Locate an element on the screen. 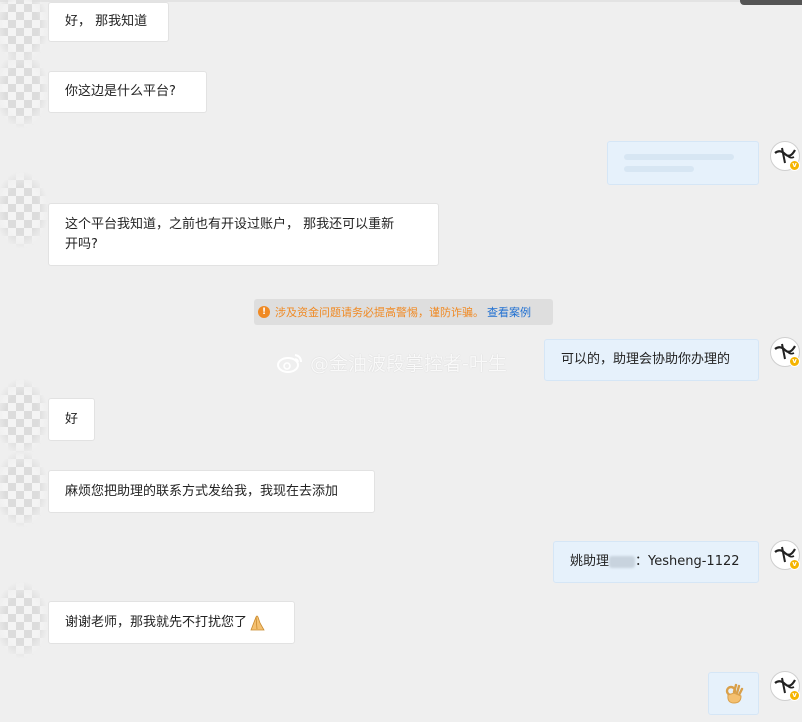 Image resolution: width=802 pixels, height=722 pixels. message-bubble-incoming: 麻烦您把助理的联系方式发给我，我现在去添加 is located at coordinates (211, 491).